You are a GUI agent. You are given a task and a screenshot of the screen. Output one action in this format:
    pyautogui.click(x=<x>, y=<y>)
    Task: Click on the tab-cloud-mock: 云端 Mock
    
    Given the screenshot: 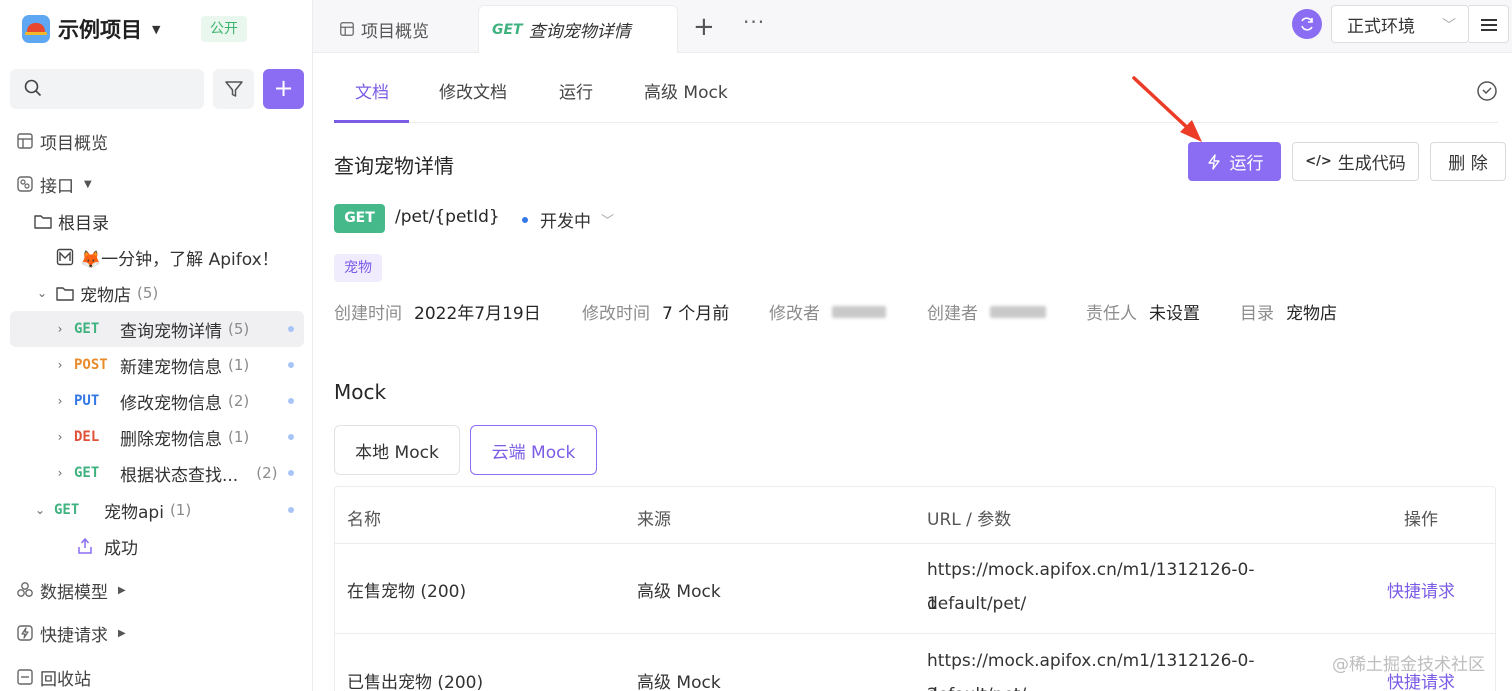 What is the action you would take?
    pyautogui.click(x=533, y=450)
    